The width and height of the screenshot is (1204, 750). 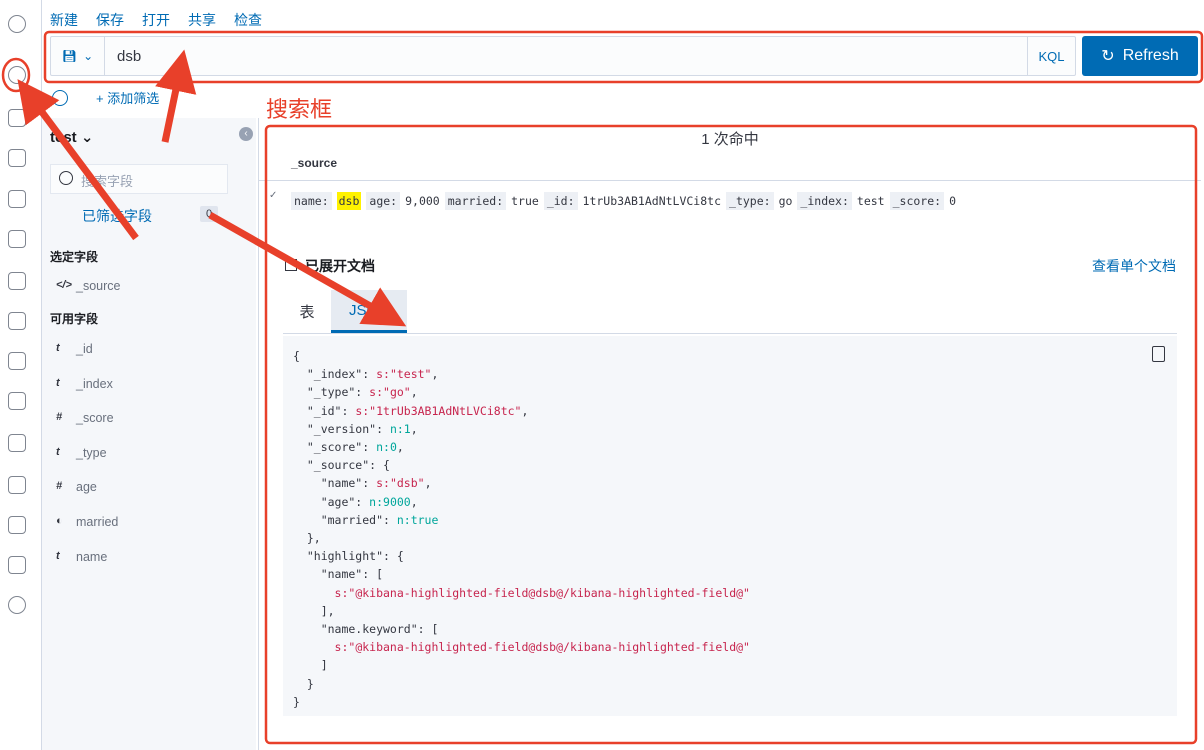 I want to click on field-item: t _type, so click(x=81, y=453).